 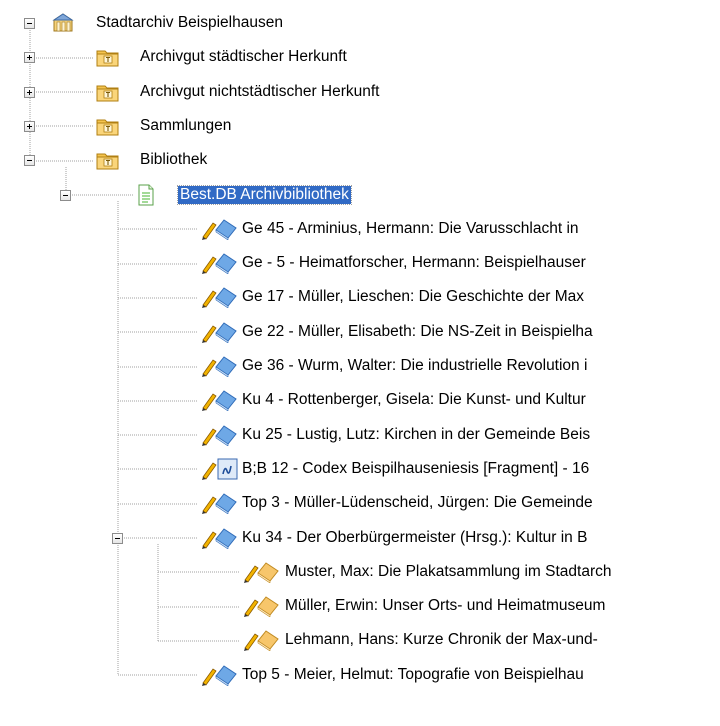 What do you see at coordinates (63, 25) in the screenshot?
I see `archive-building-icon` at bounding box center [63, 25].